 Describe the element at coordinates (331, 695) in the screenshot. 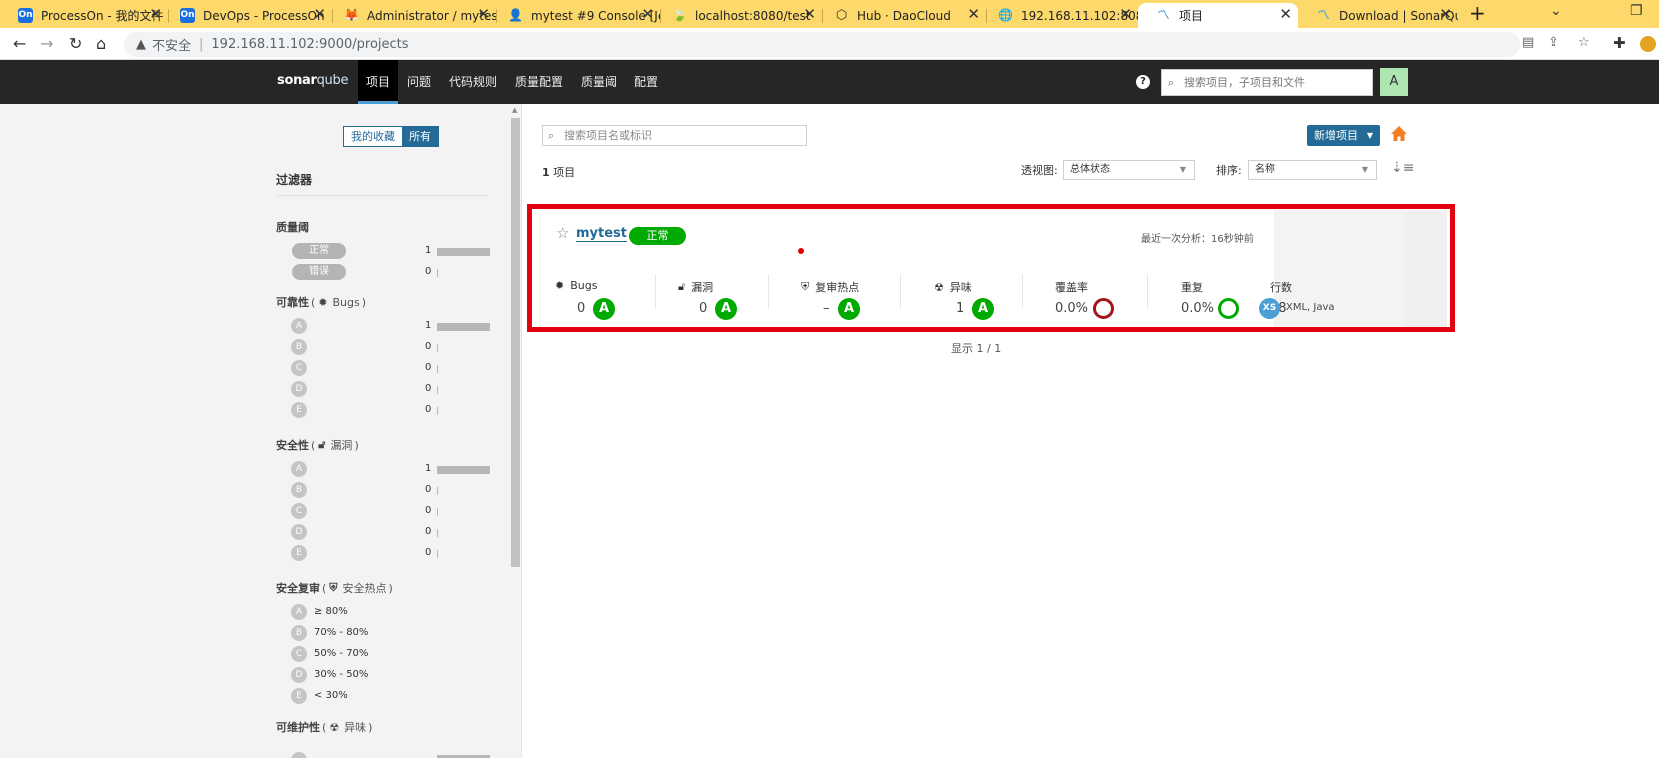

I see `range-label: < 30%` at that location.